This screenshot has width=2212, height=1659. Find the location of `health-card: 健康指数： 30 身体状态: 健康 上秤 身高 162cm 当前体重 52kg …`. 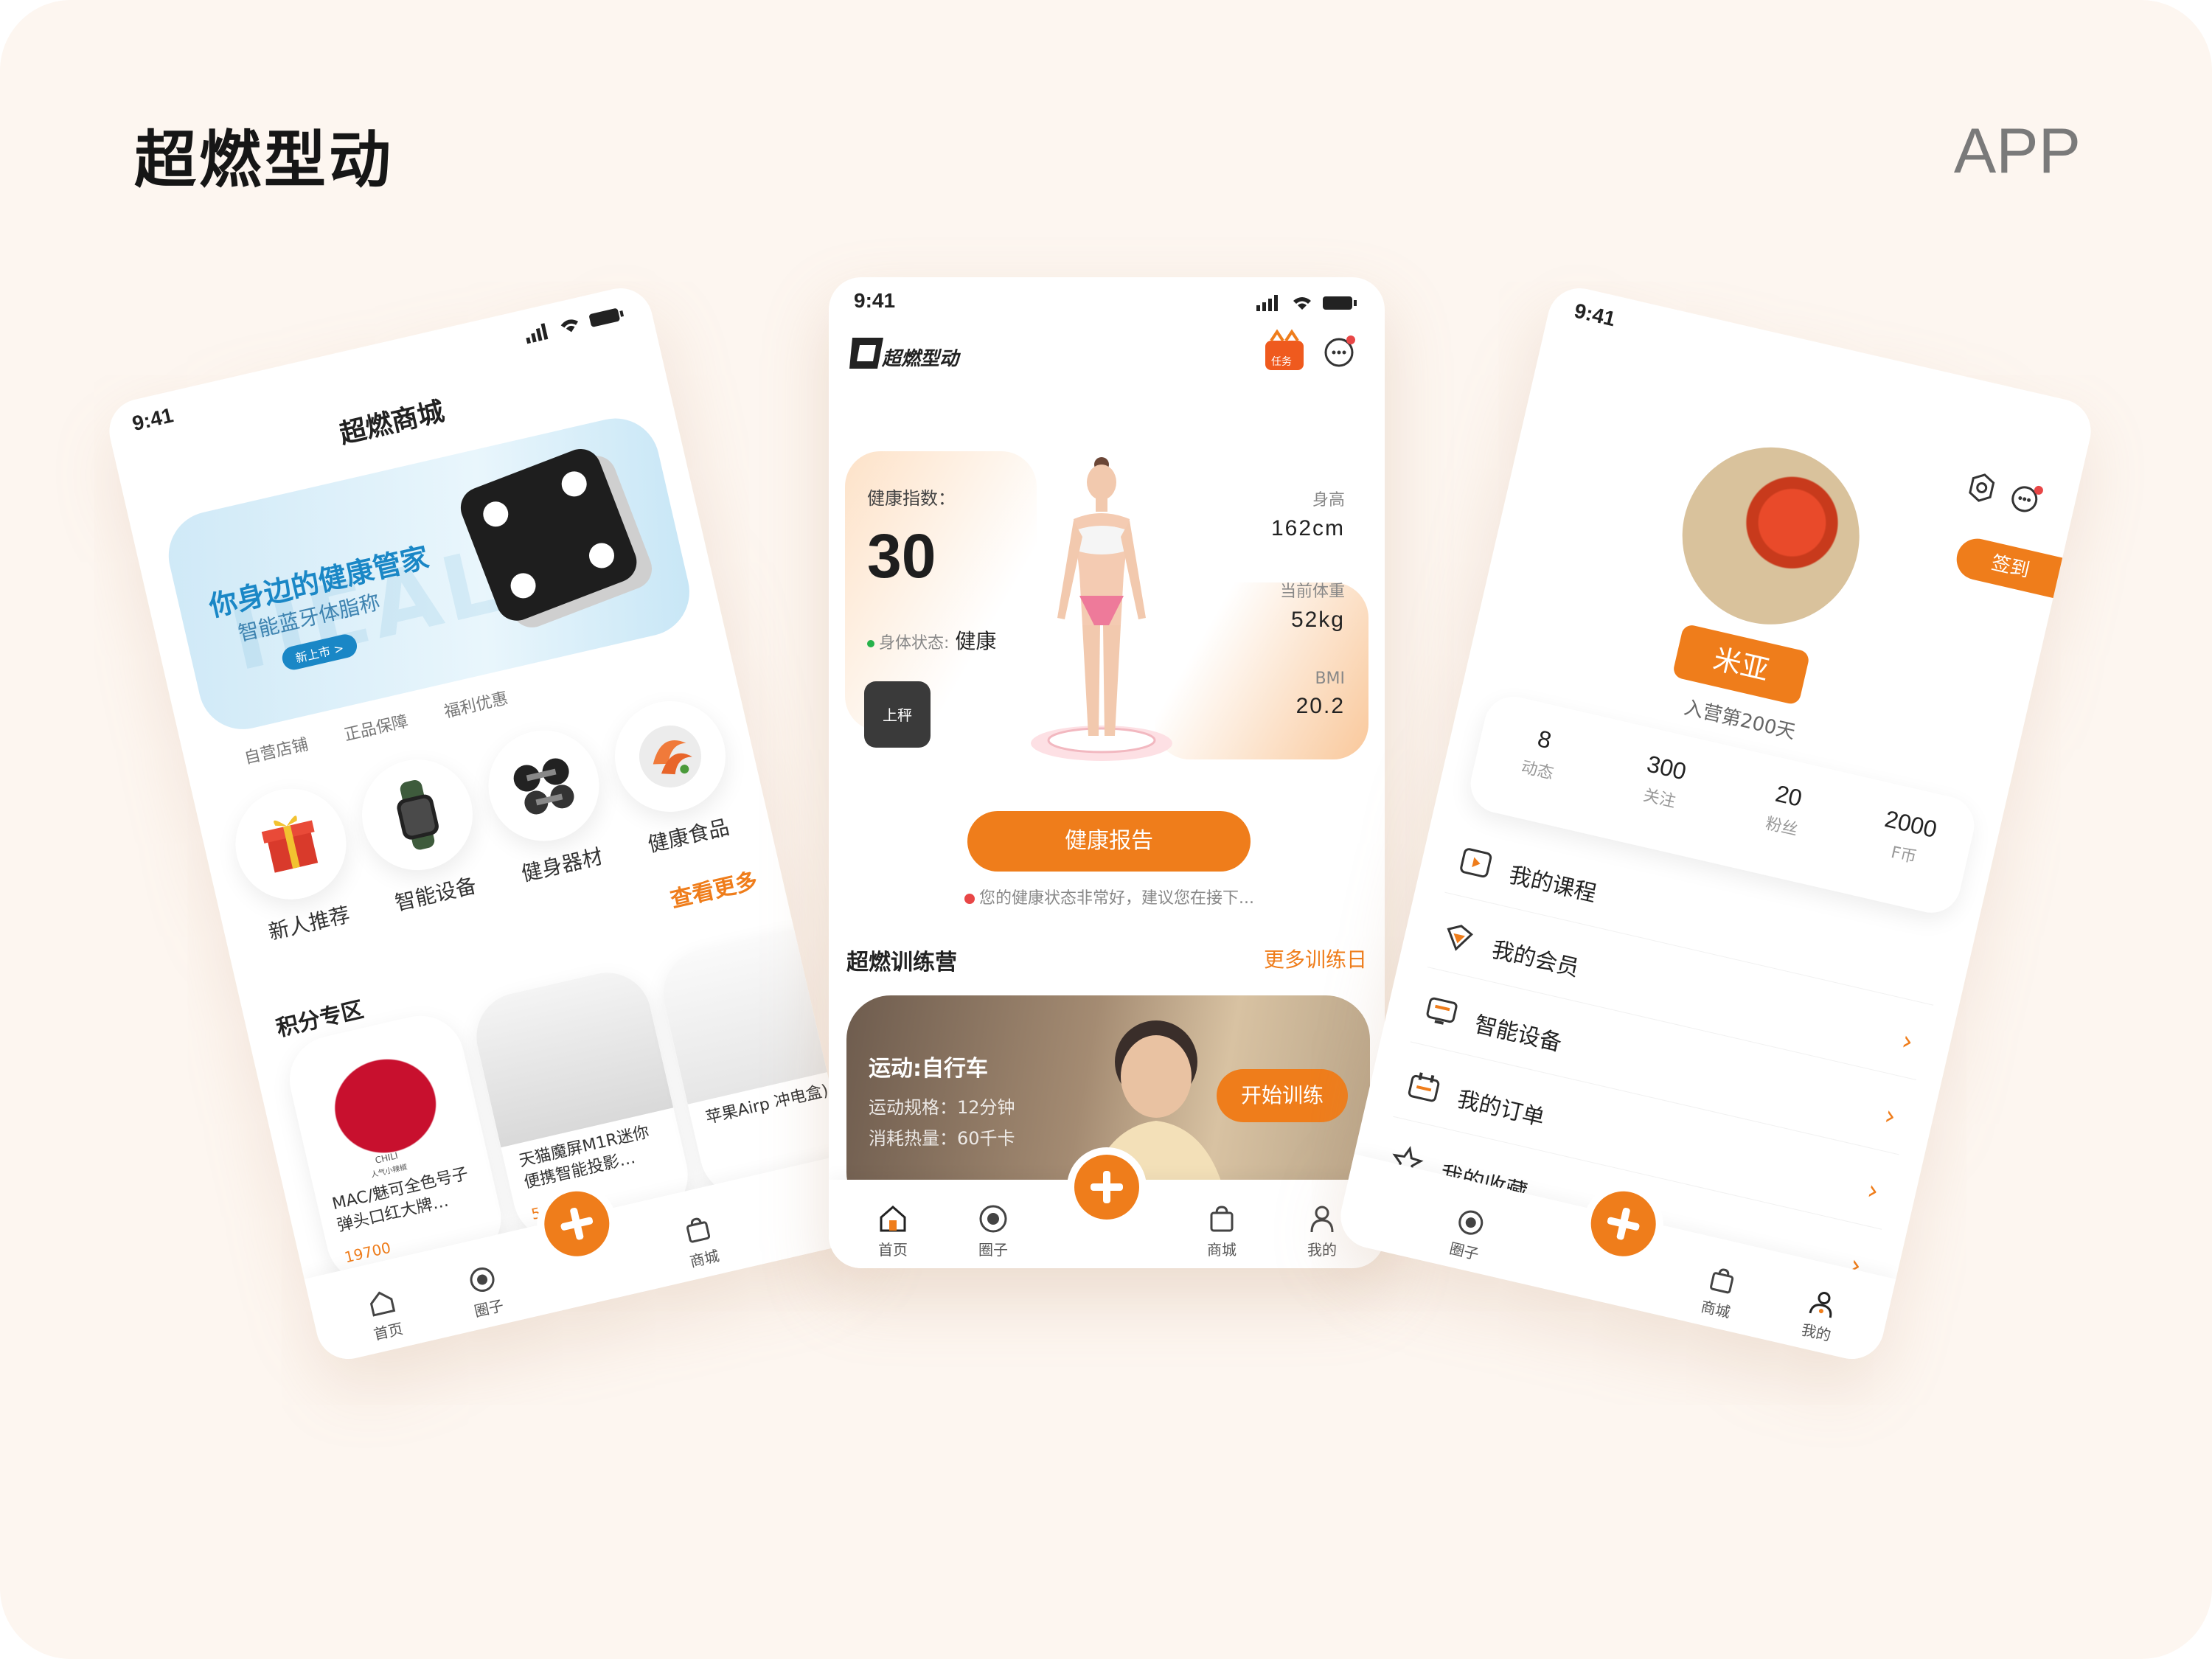

health-card: 健康指数： 30 身体状态: 健康 上秤 身高 162cm 当前体重 52kg … is located at coordinates (1106, 606).